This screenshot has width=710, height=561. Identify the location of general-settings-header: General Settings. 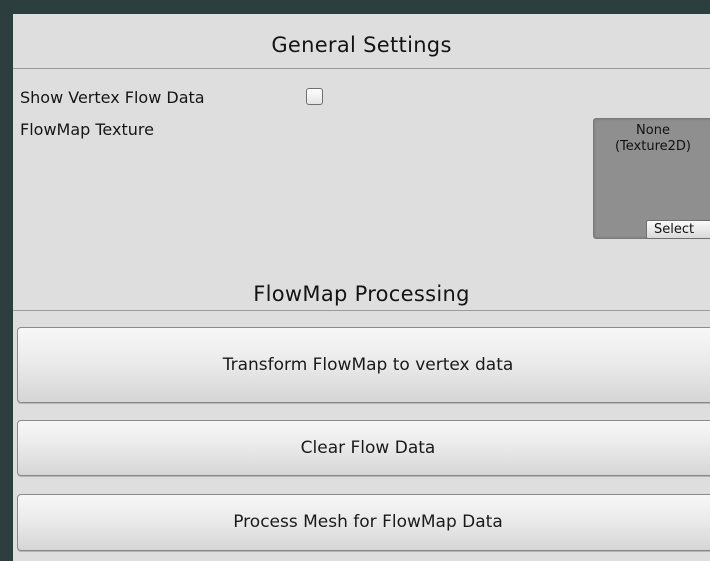
(361, 45).